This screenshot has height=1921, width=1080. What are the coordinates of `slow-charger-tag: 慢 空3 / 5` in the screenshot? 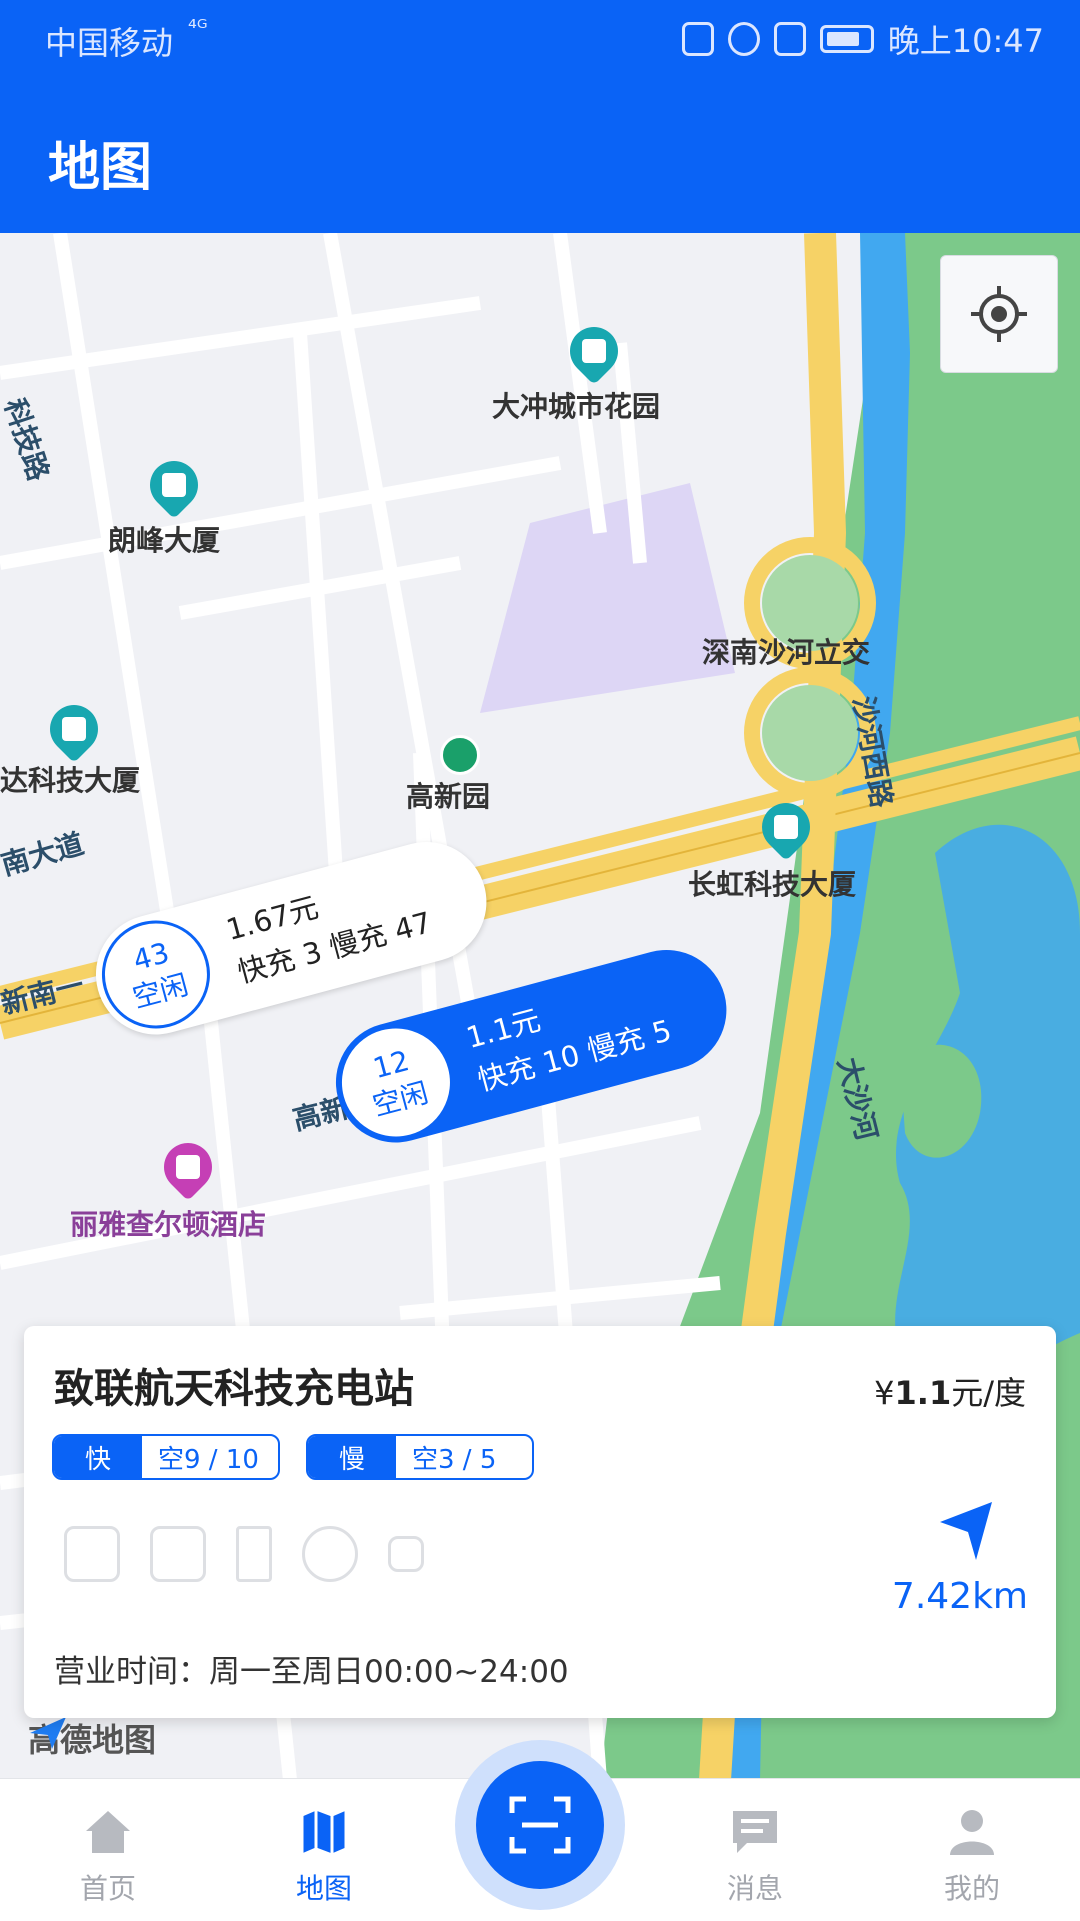 It's located at (420, 1457).